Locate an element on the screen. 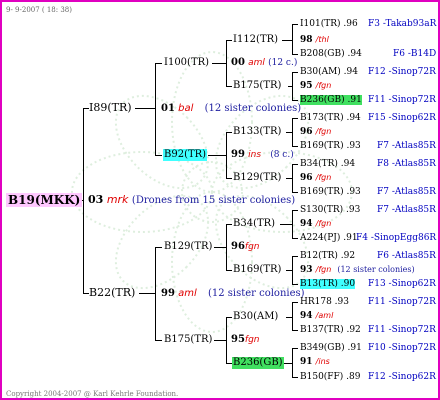  gen3-mating-line: 96fgn is located at coordinates (245, 246).